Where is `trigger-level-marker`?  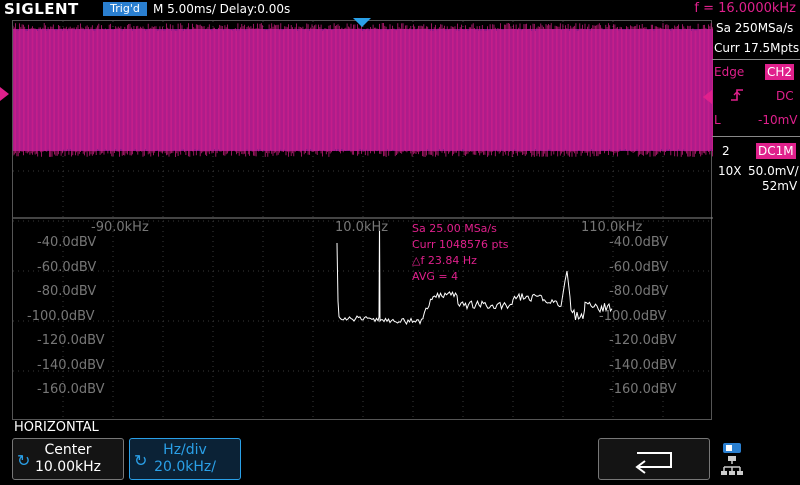 trigger-level-marker is located at coordinates (707, 97).